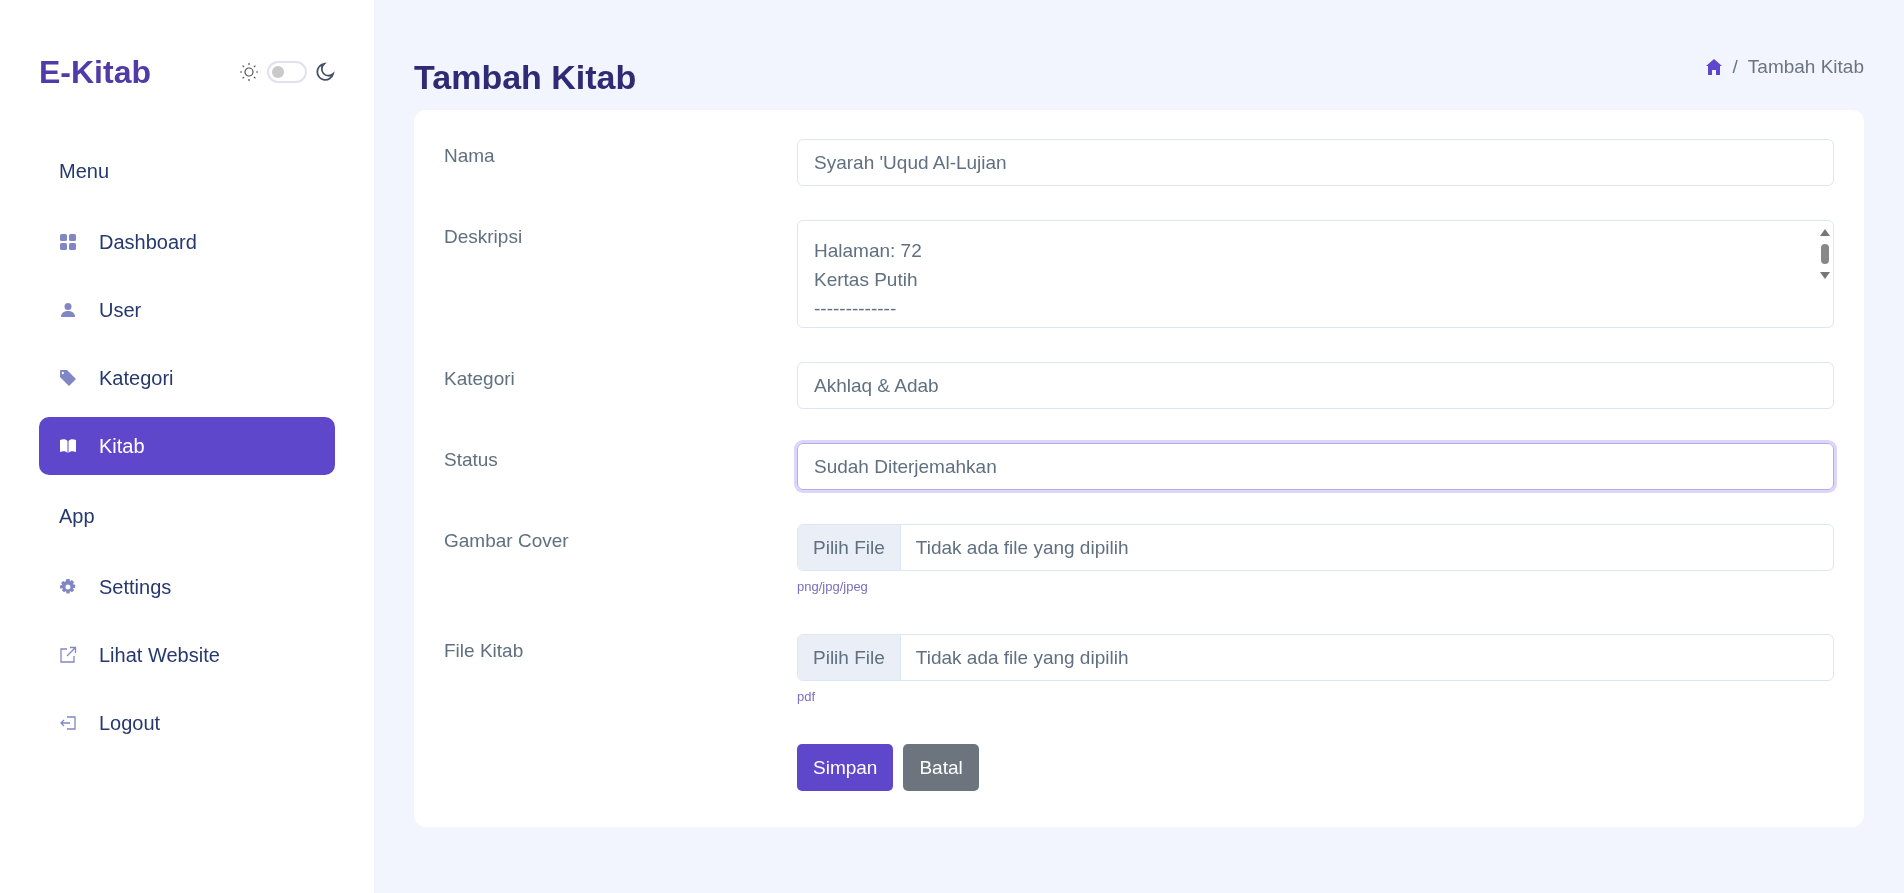 Image resolution: width=1904 pixels, height=893 pixels. I want to click on book-icon, so click(68, 446).